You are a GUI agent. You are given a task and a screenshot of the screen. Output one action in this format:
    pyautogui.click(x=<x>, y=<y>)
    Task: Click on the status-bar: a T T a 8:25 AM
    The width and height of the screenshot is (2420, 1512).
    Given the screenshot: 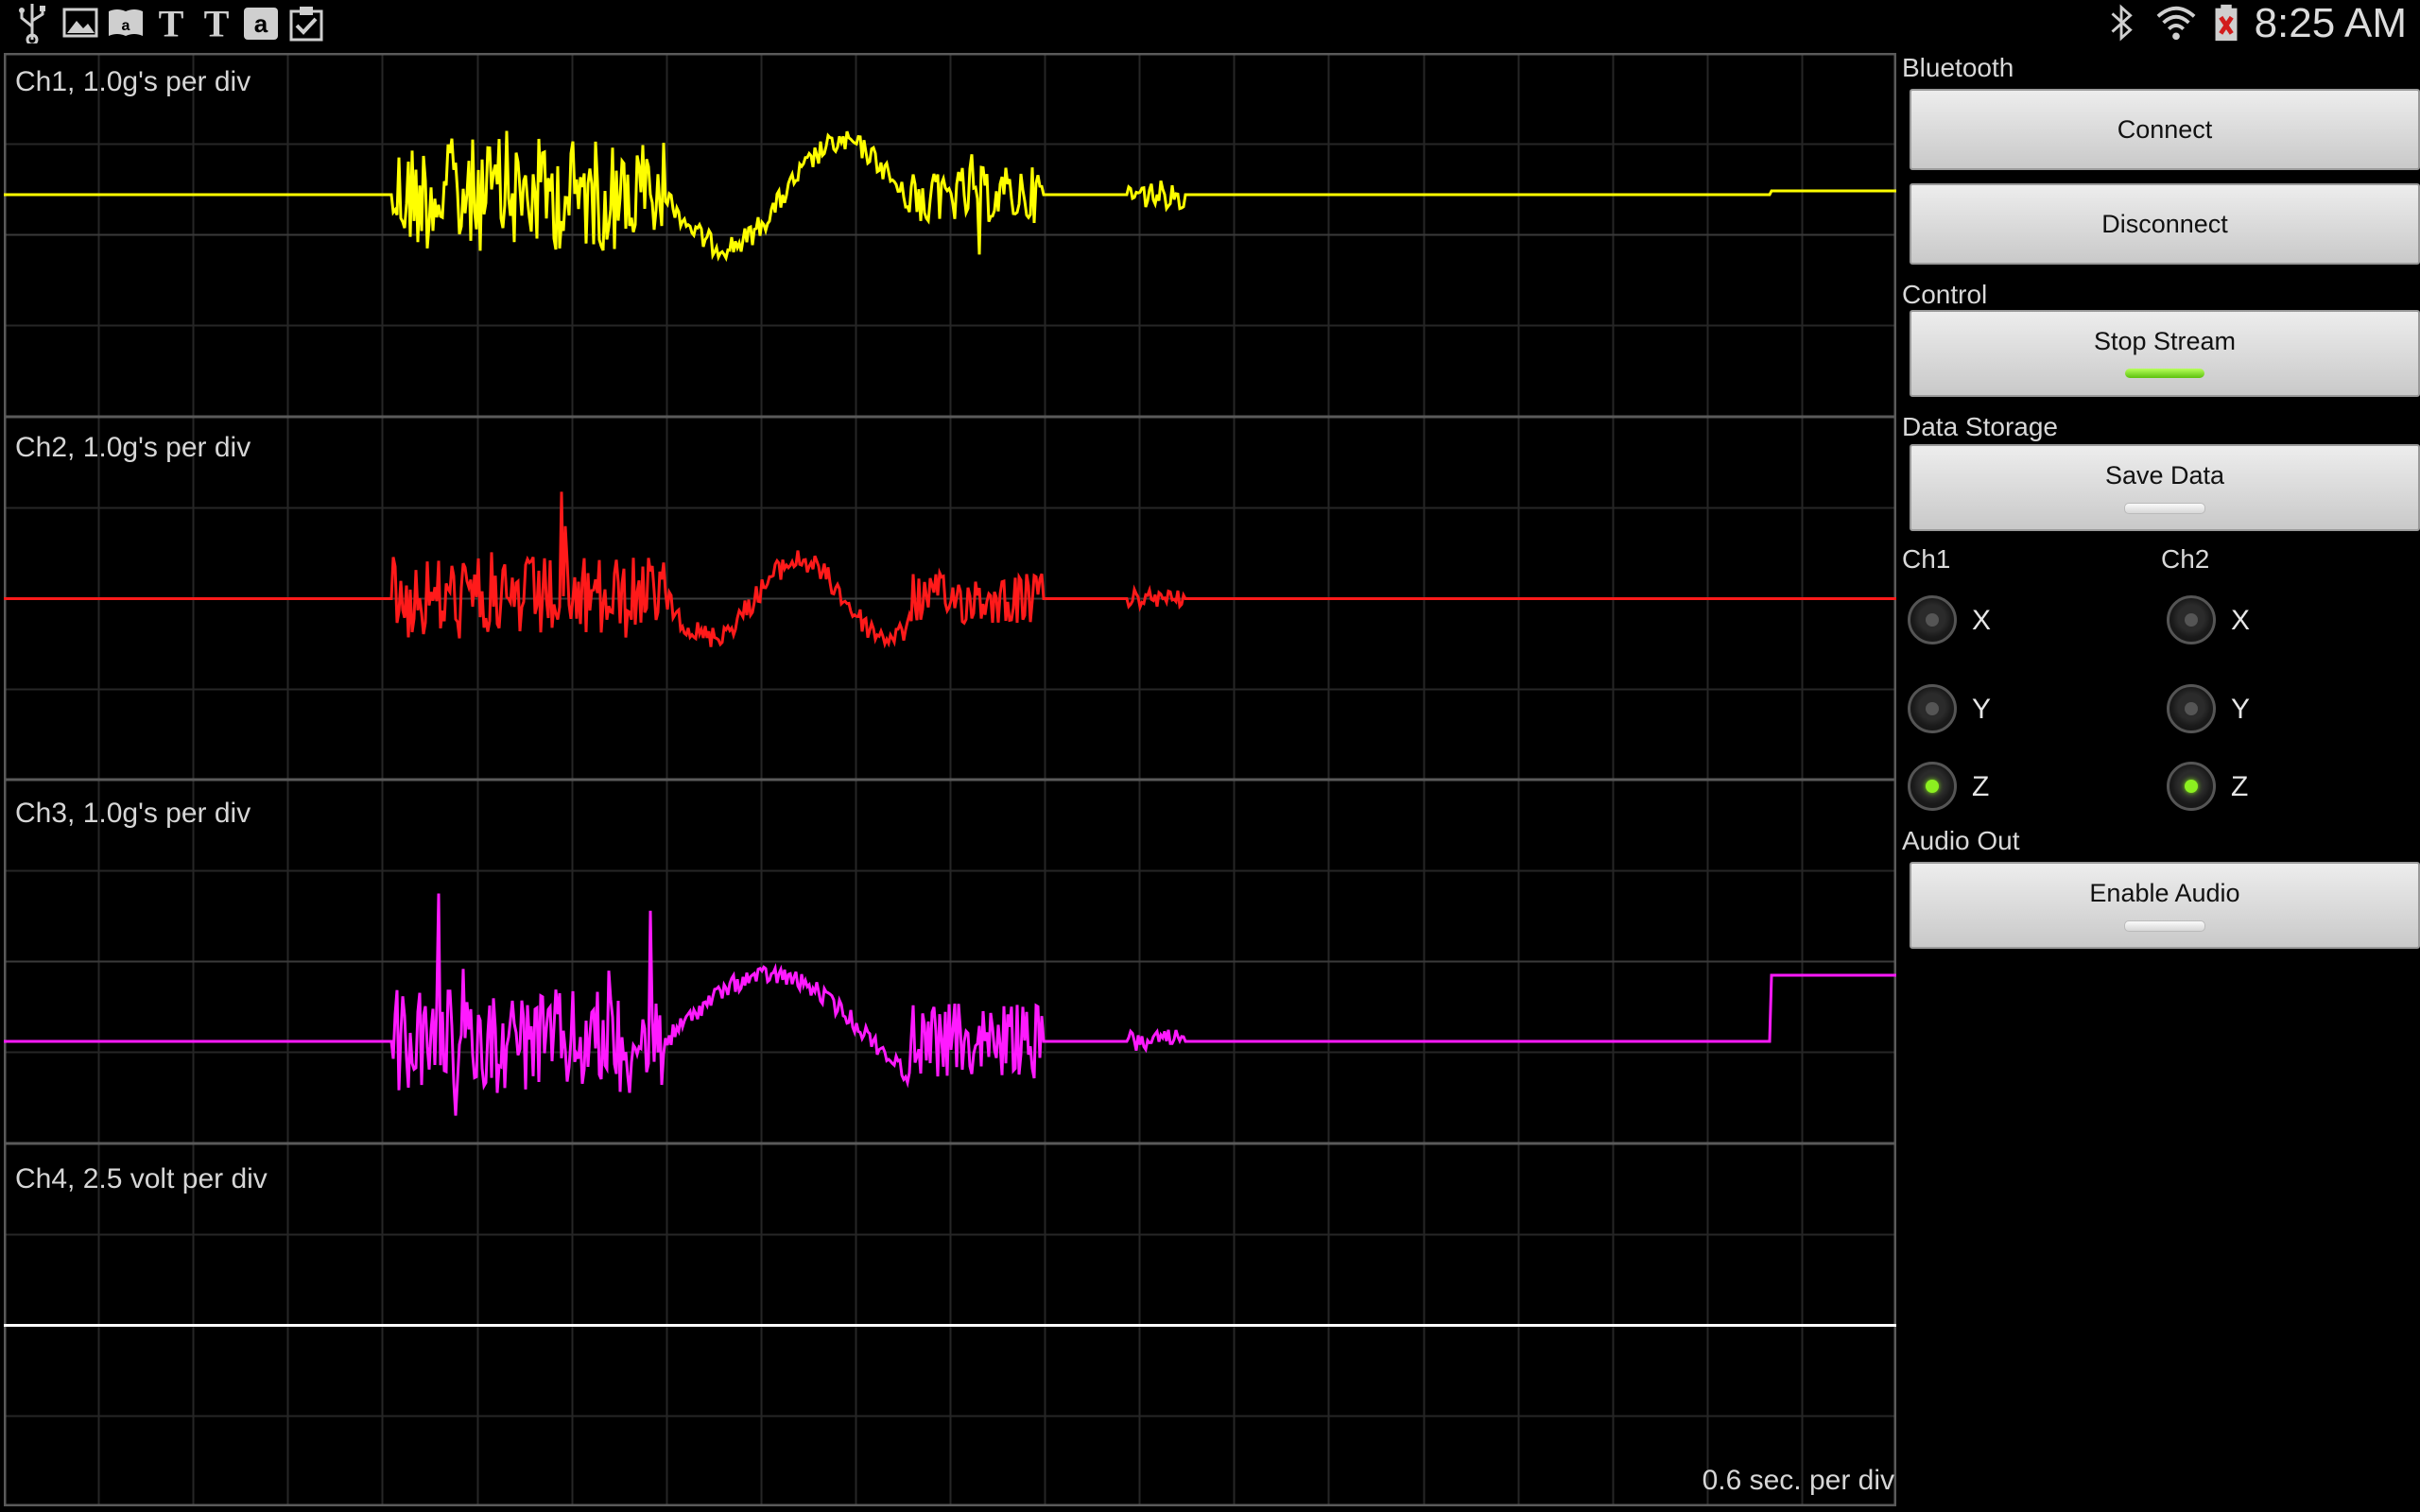 What is the action you would take?
    pyautogui.click(x=1210, y=24)
    